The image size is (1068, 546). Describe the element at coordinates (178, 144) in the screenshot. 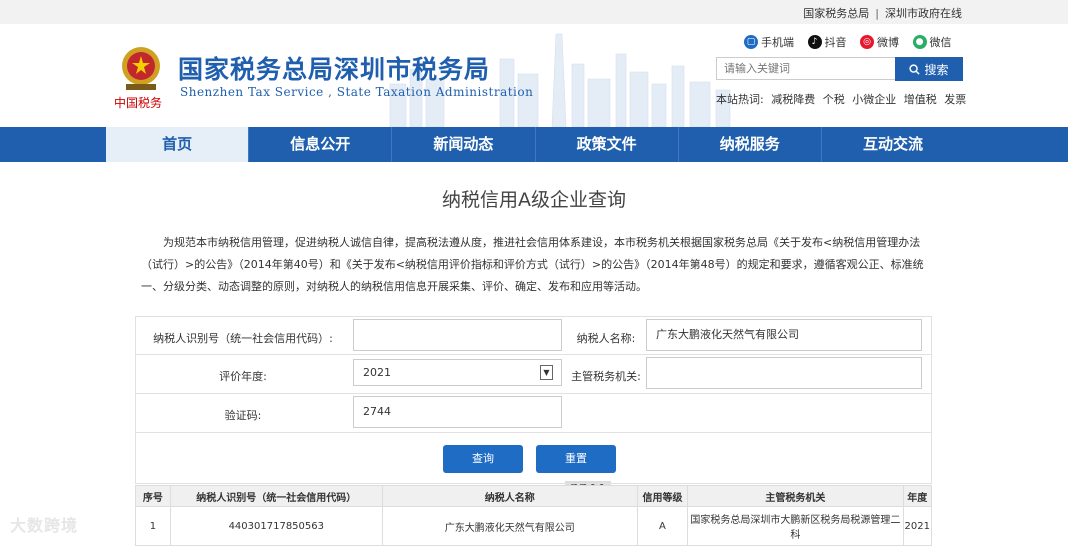

I see `nav-home: 首页` at that location.